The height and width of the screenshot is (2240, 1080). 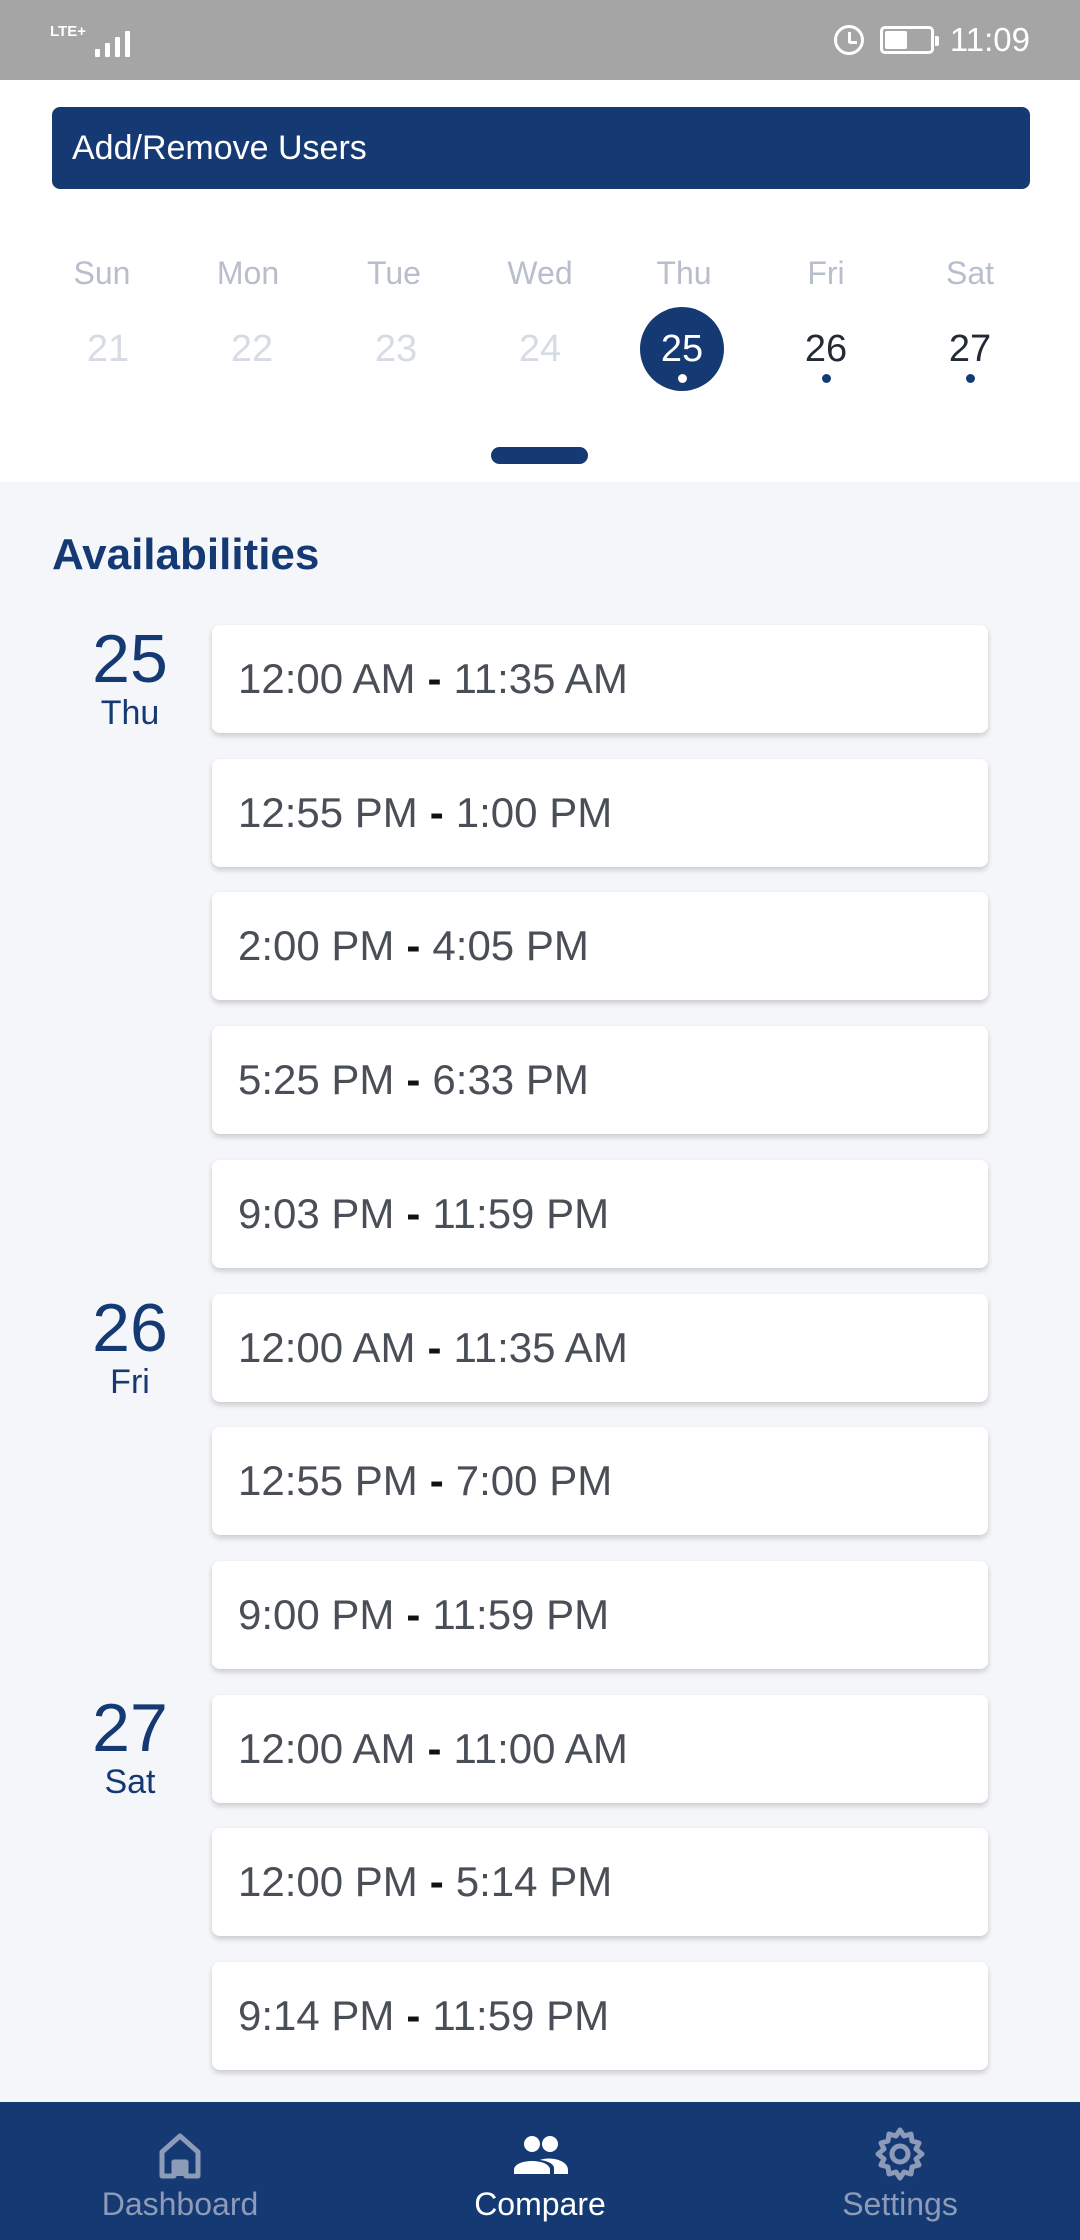 I want to click on availability-slot: 9:14 PM -11:59 PM, so click(x=600, y=2016).